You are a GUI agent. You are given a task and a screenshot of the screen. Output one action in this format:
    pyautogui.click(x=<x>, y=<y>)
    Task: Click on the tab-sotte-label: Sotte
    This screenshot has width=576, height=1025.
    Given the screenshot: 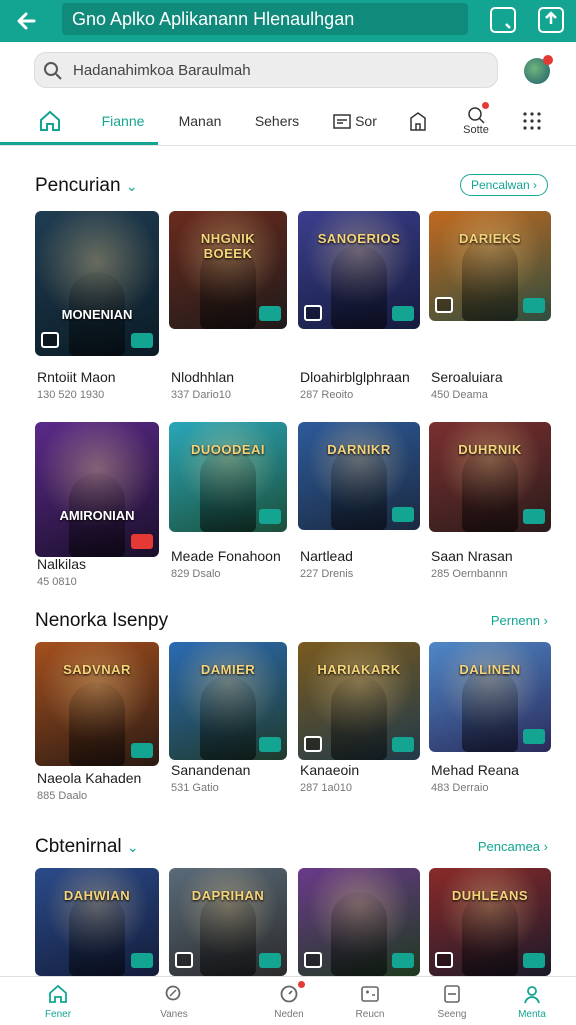 What is the action you would take?
    pyautogui.click(x=476, y=130)
    